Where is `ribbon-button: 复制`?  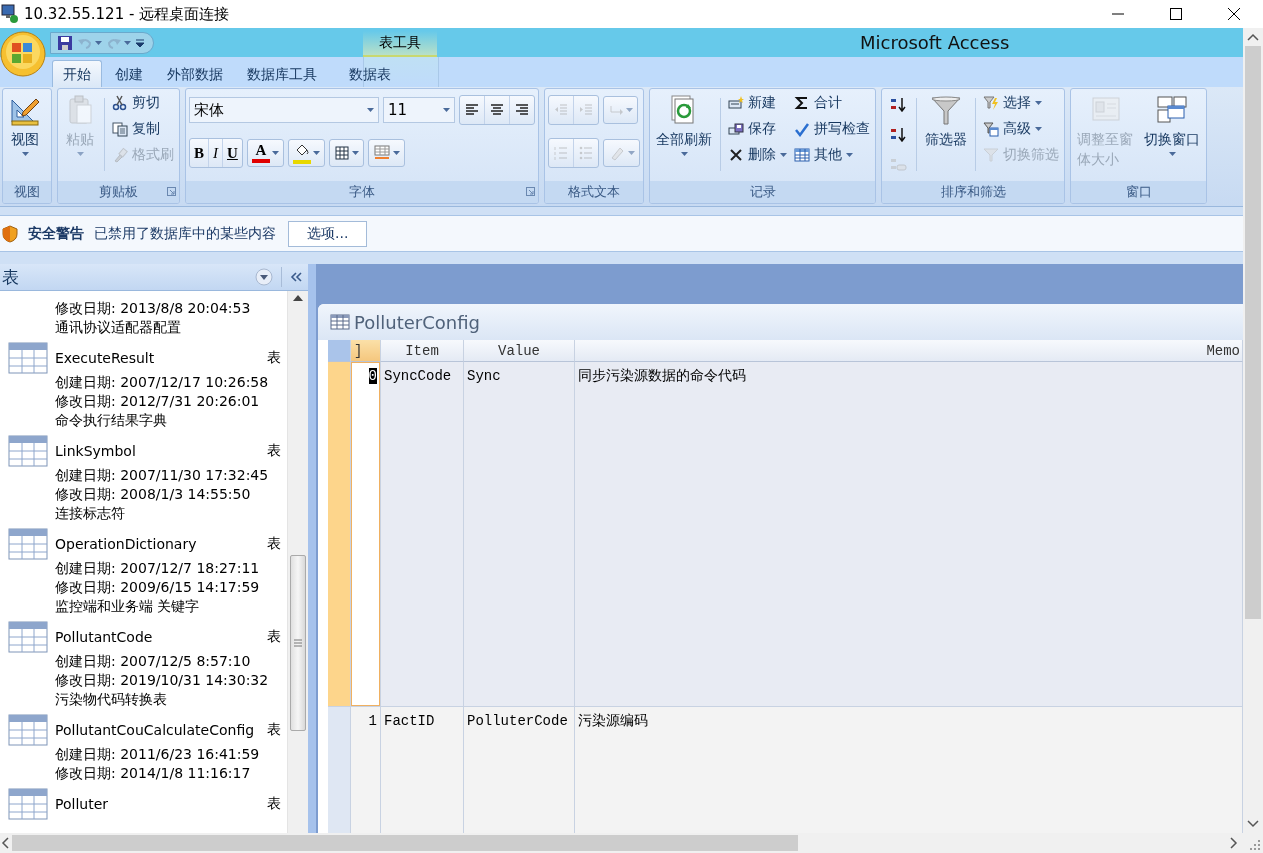
ribbon-button: 复制 is located at coordinates (143, 129).